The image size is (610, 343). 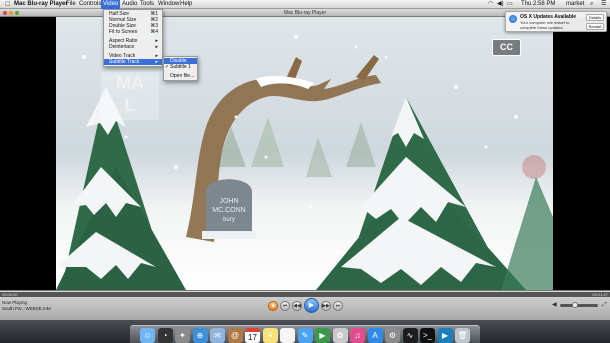 I want to click on menu-item-label: Subtitle 1, so click(x=180, y=67).